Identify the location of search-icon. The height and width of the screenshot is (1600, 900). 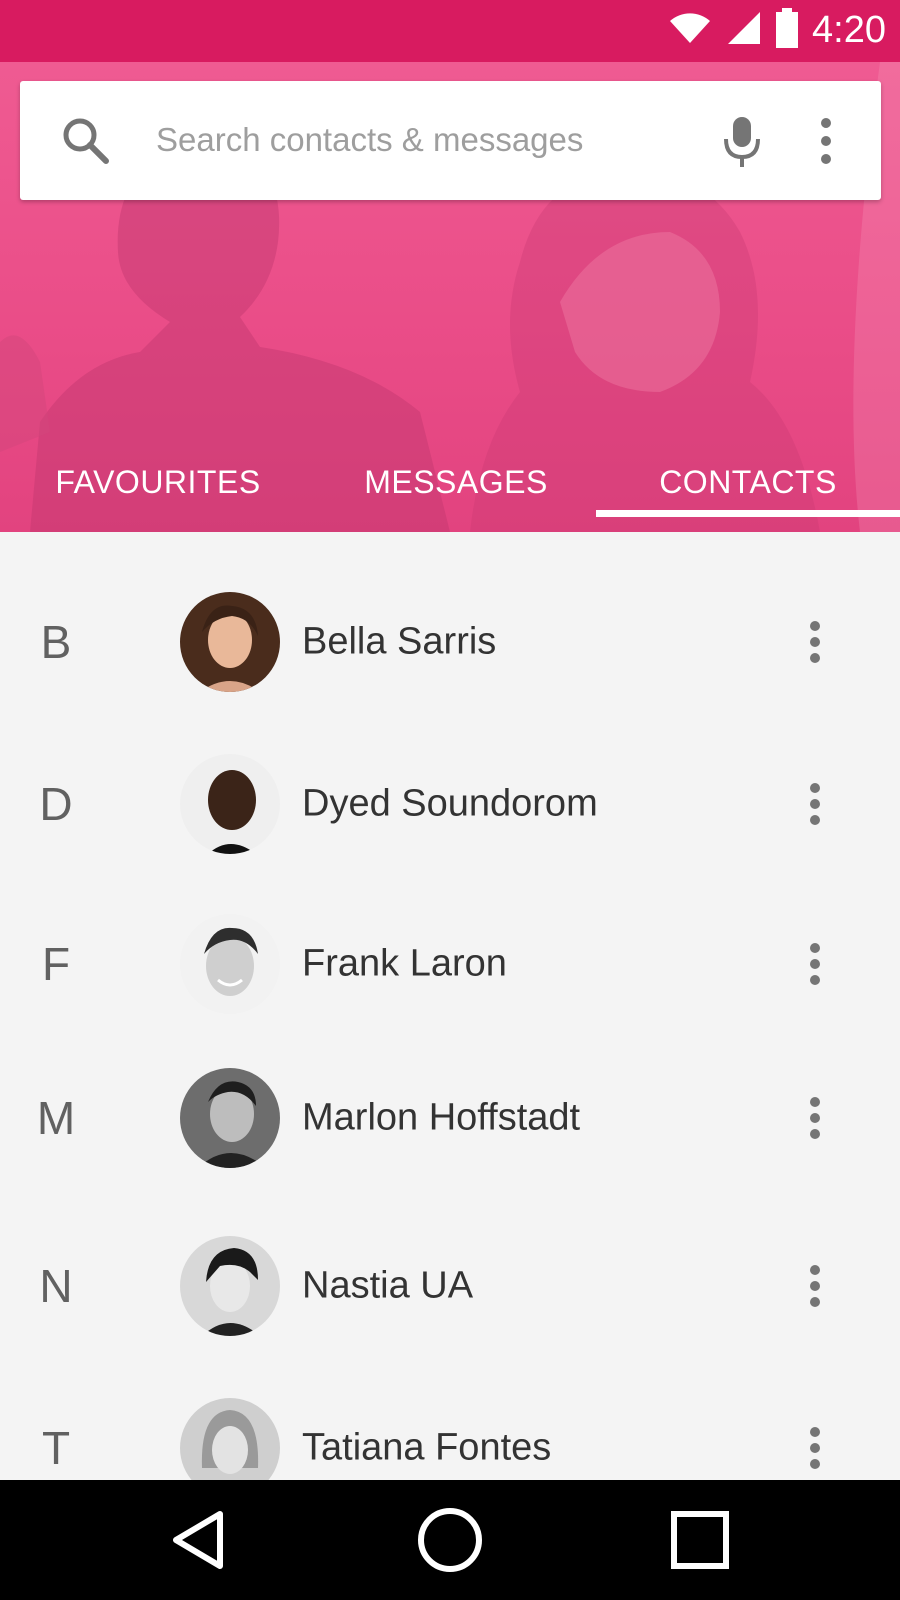
(86, 141).